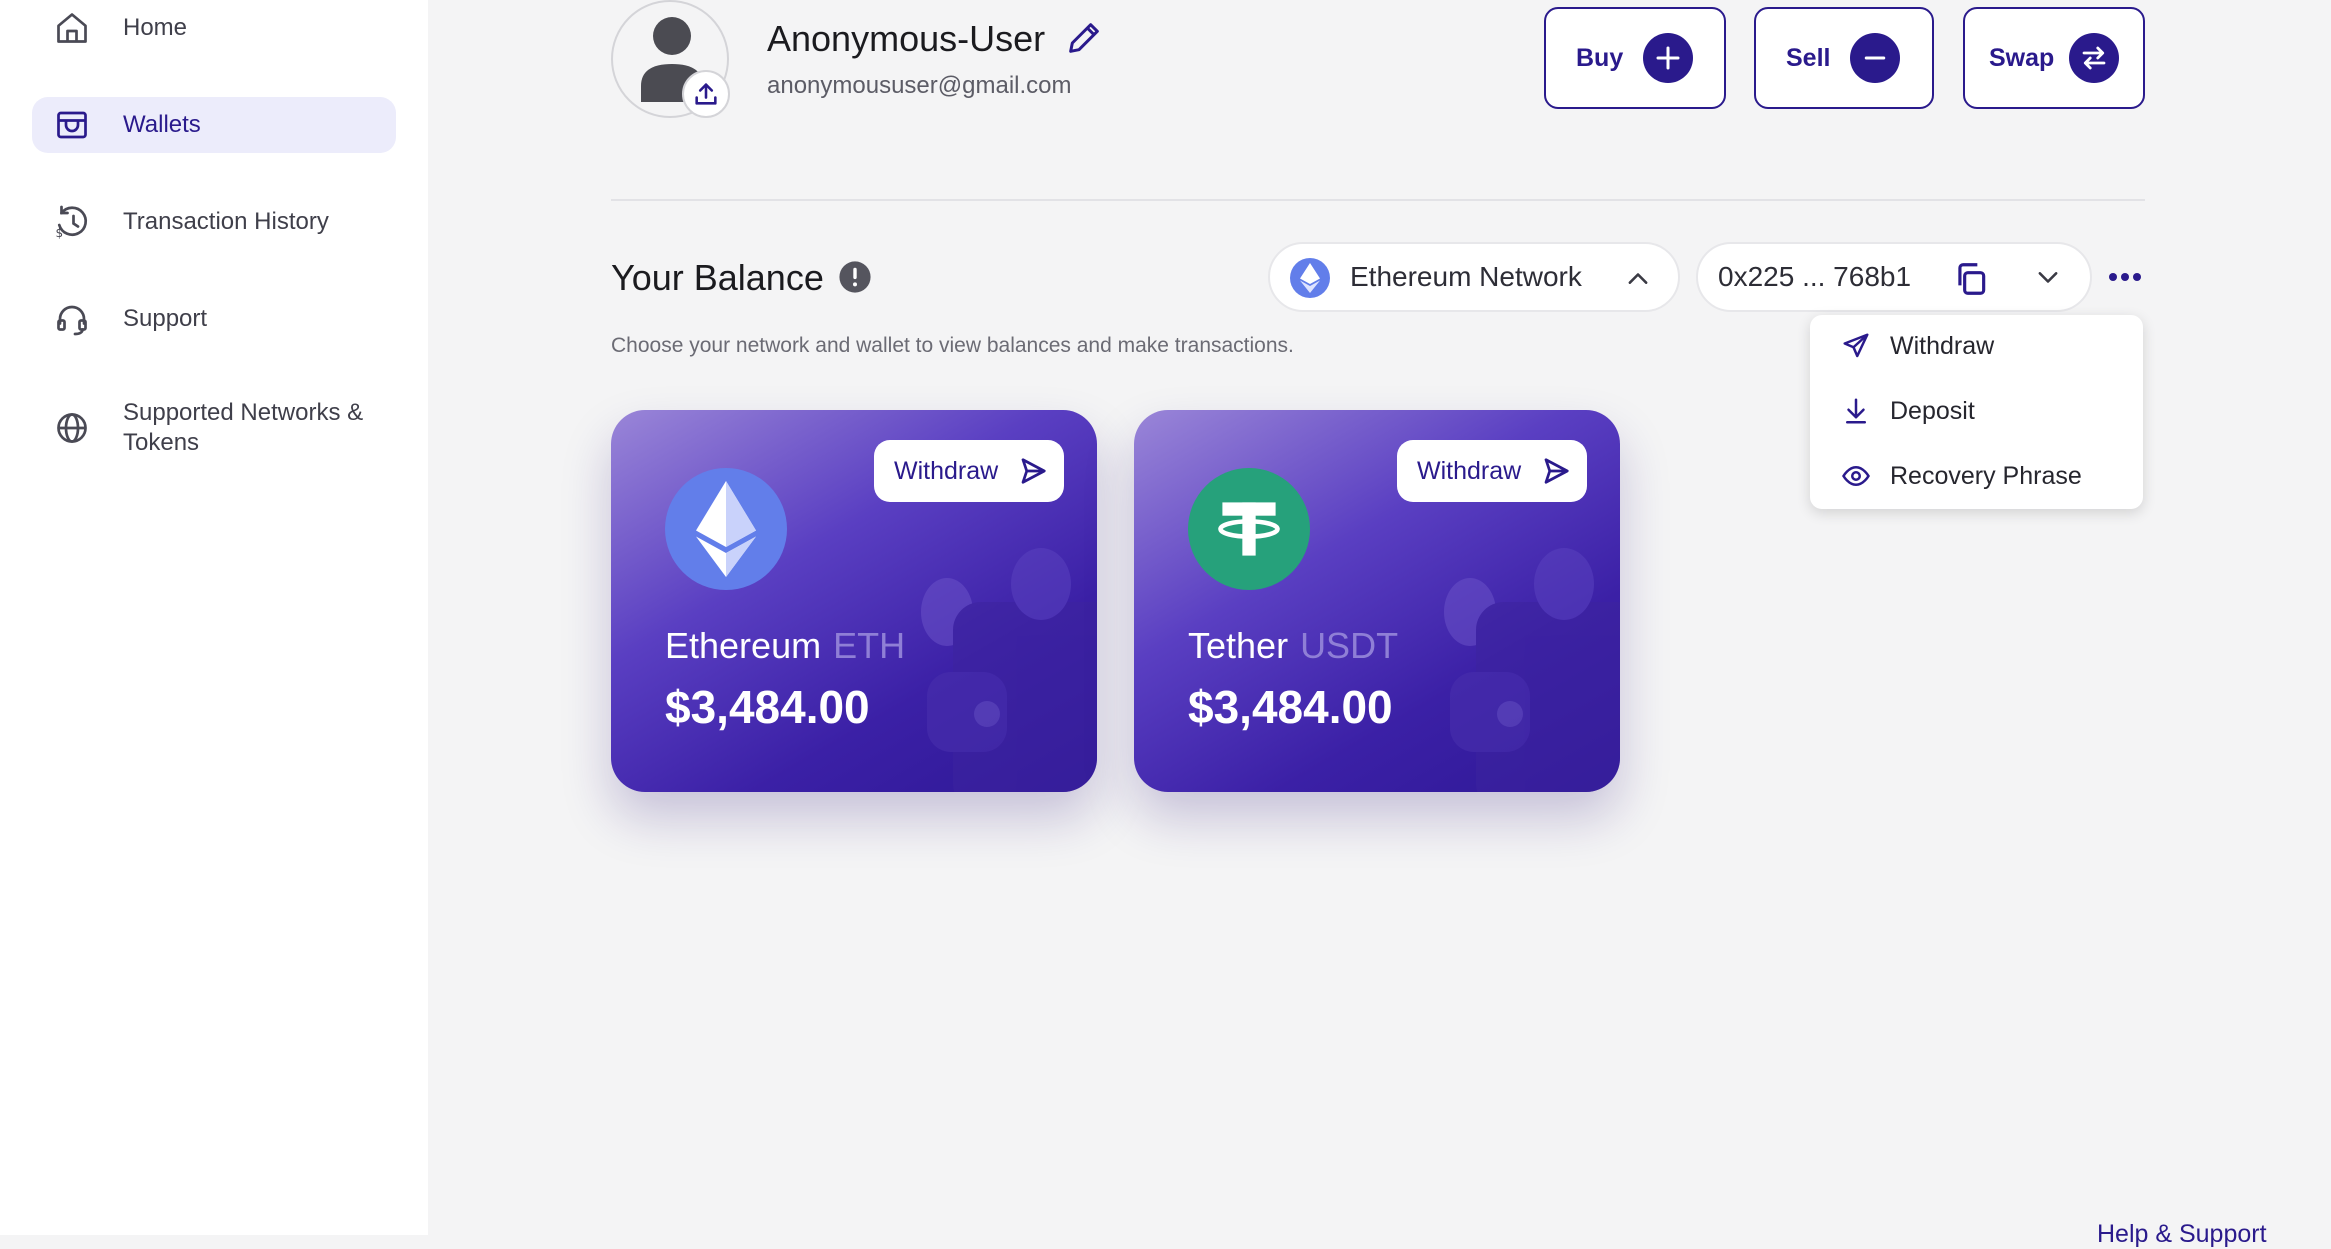 The width and height of the screenshot is (2331, 1249). I want to click on sidebar-item-label: Transaction History, so click(226, 221).